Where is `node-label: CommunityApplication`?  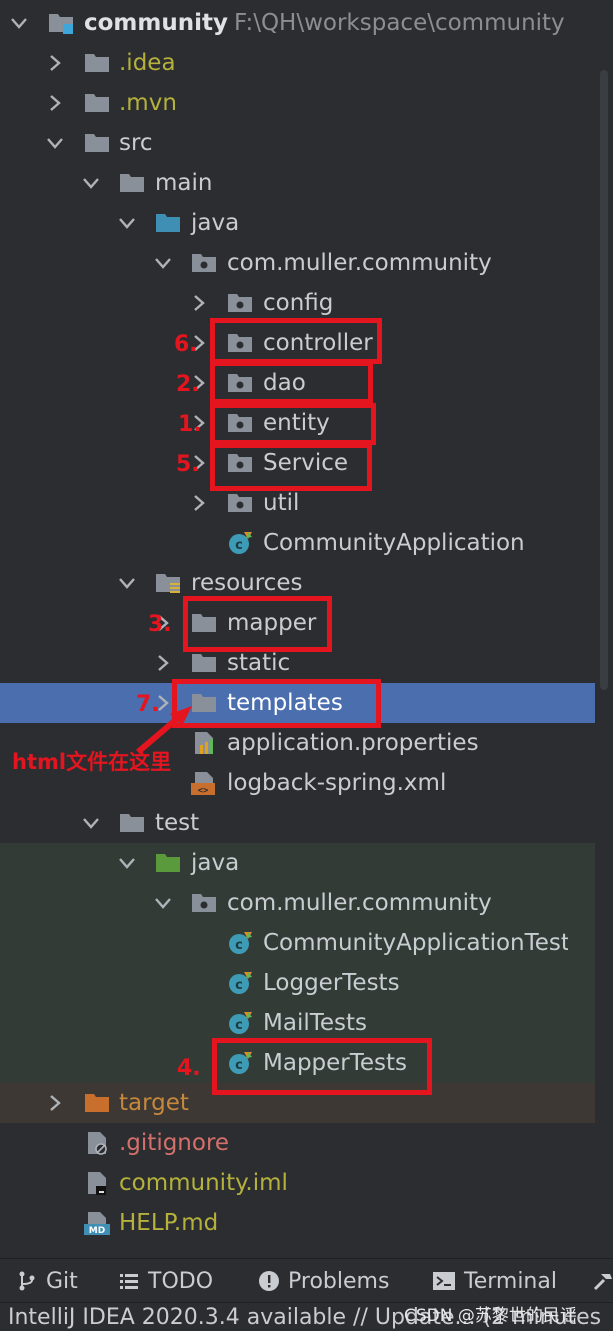 node-label: CommunityApplication is located at coordinates (394, 543).